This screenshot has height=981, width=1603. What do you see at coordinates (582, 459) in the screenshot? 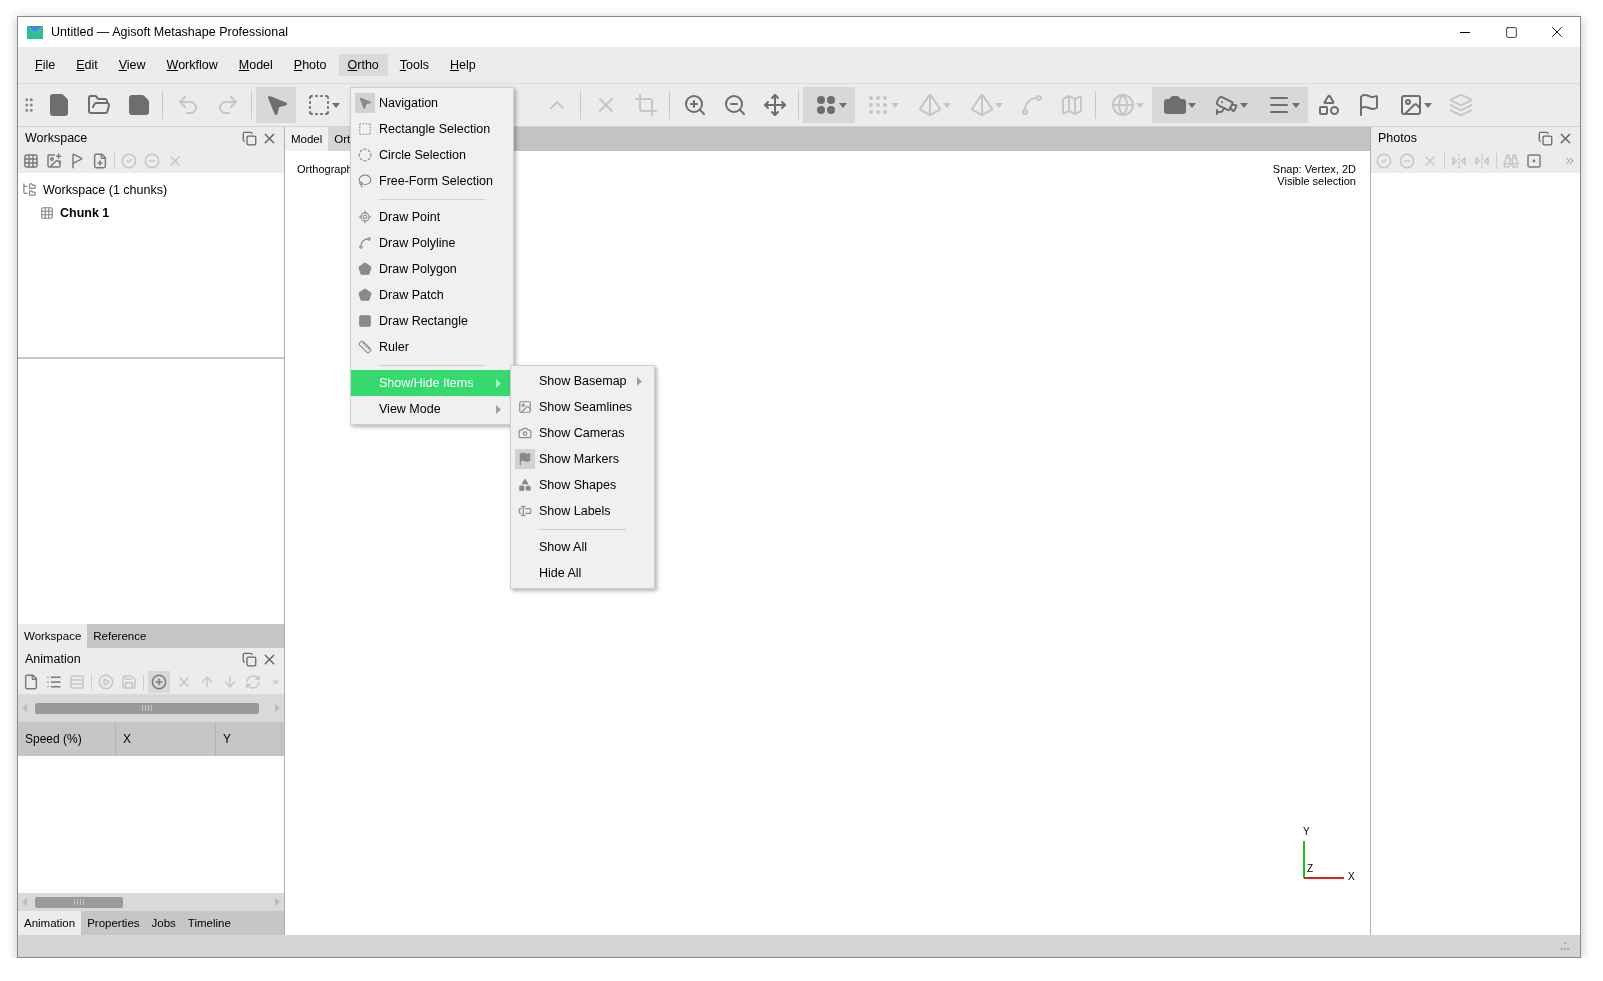
I see `menu-item: Show Markers` at bounding box center [582, 459].